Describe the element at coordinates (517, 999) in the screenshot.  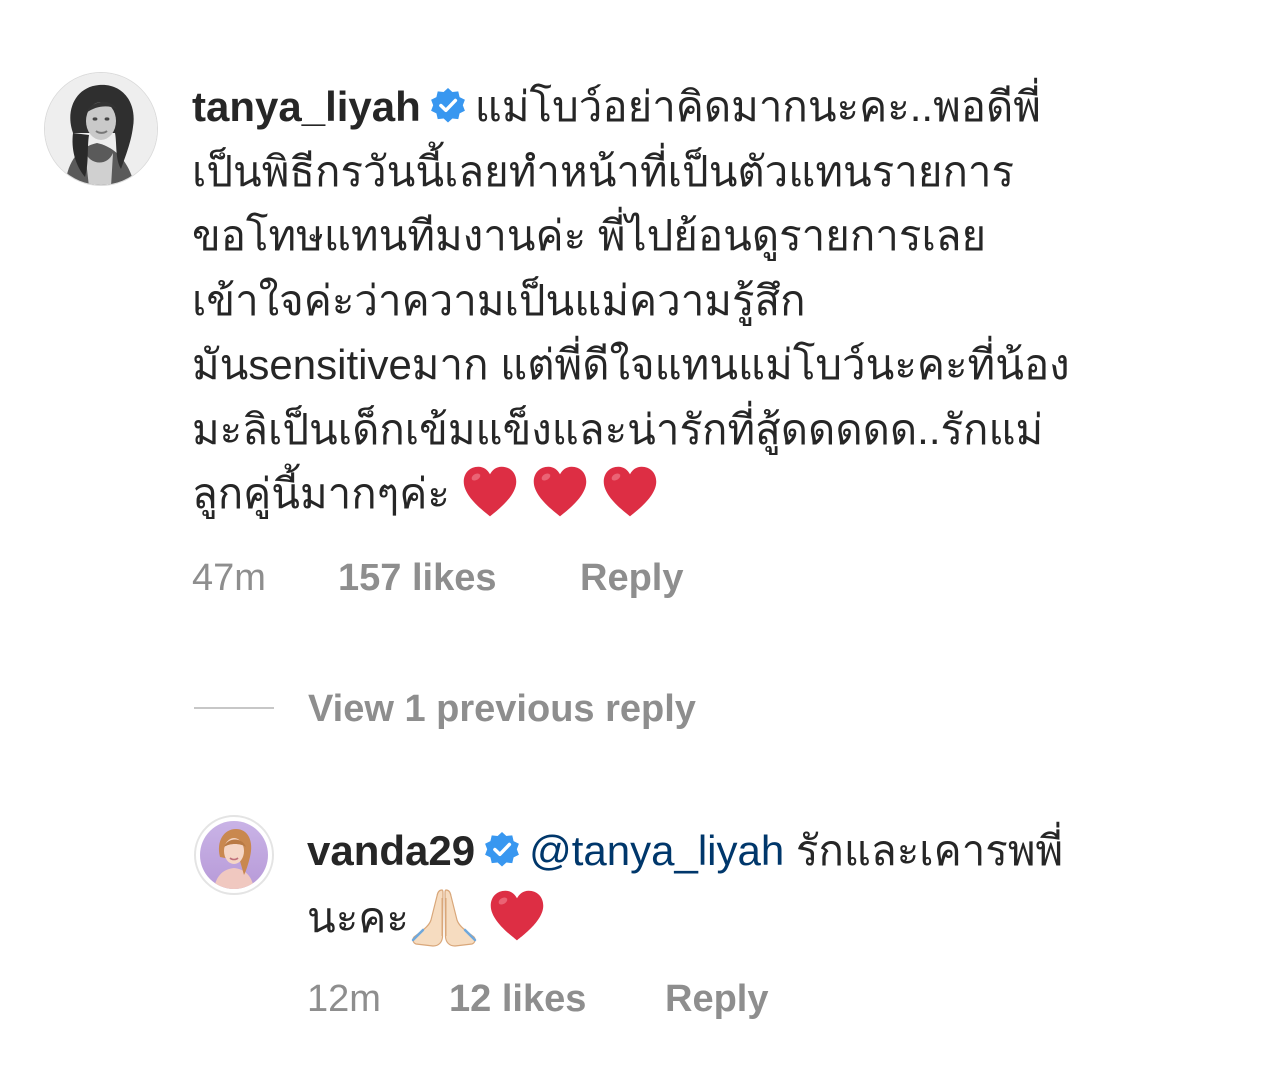
I see `likes-count: 12 likes` at that location.